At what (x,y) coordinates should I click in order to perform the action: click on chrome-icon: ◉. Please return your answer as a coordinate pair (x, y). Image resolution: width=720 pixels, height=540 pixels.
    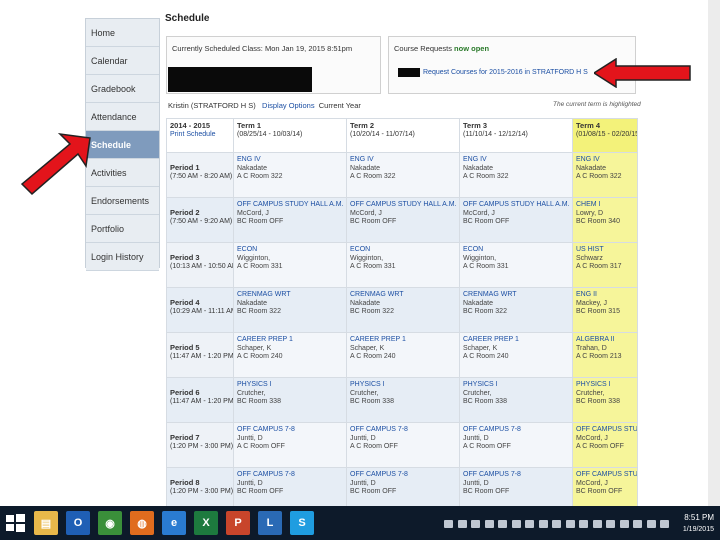
    Looking at the image, I should click on (110, 523).